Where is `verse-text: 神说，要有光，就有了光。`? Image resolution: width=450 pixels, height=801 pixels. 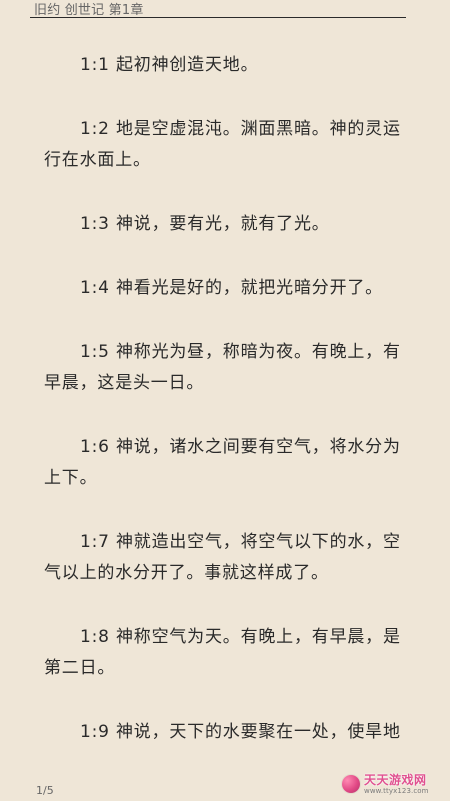
verse-text: 神说，要有光，就有了光。 is located at coordinates (222, 224).